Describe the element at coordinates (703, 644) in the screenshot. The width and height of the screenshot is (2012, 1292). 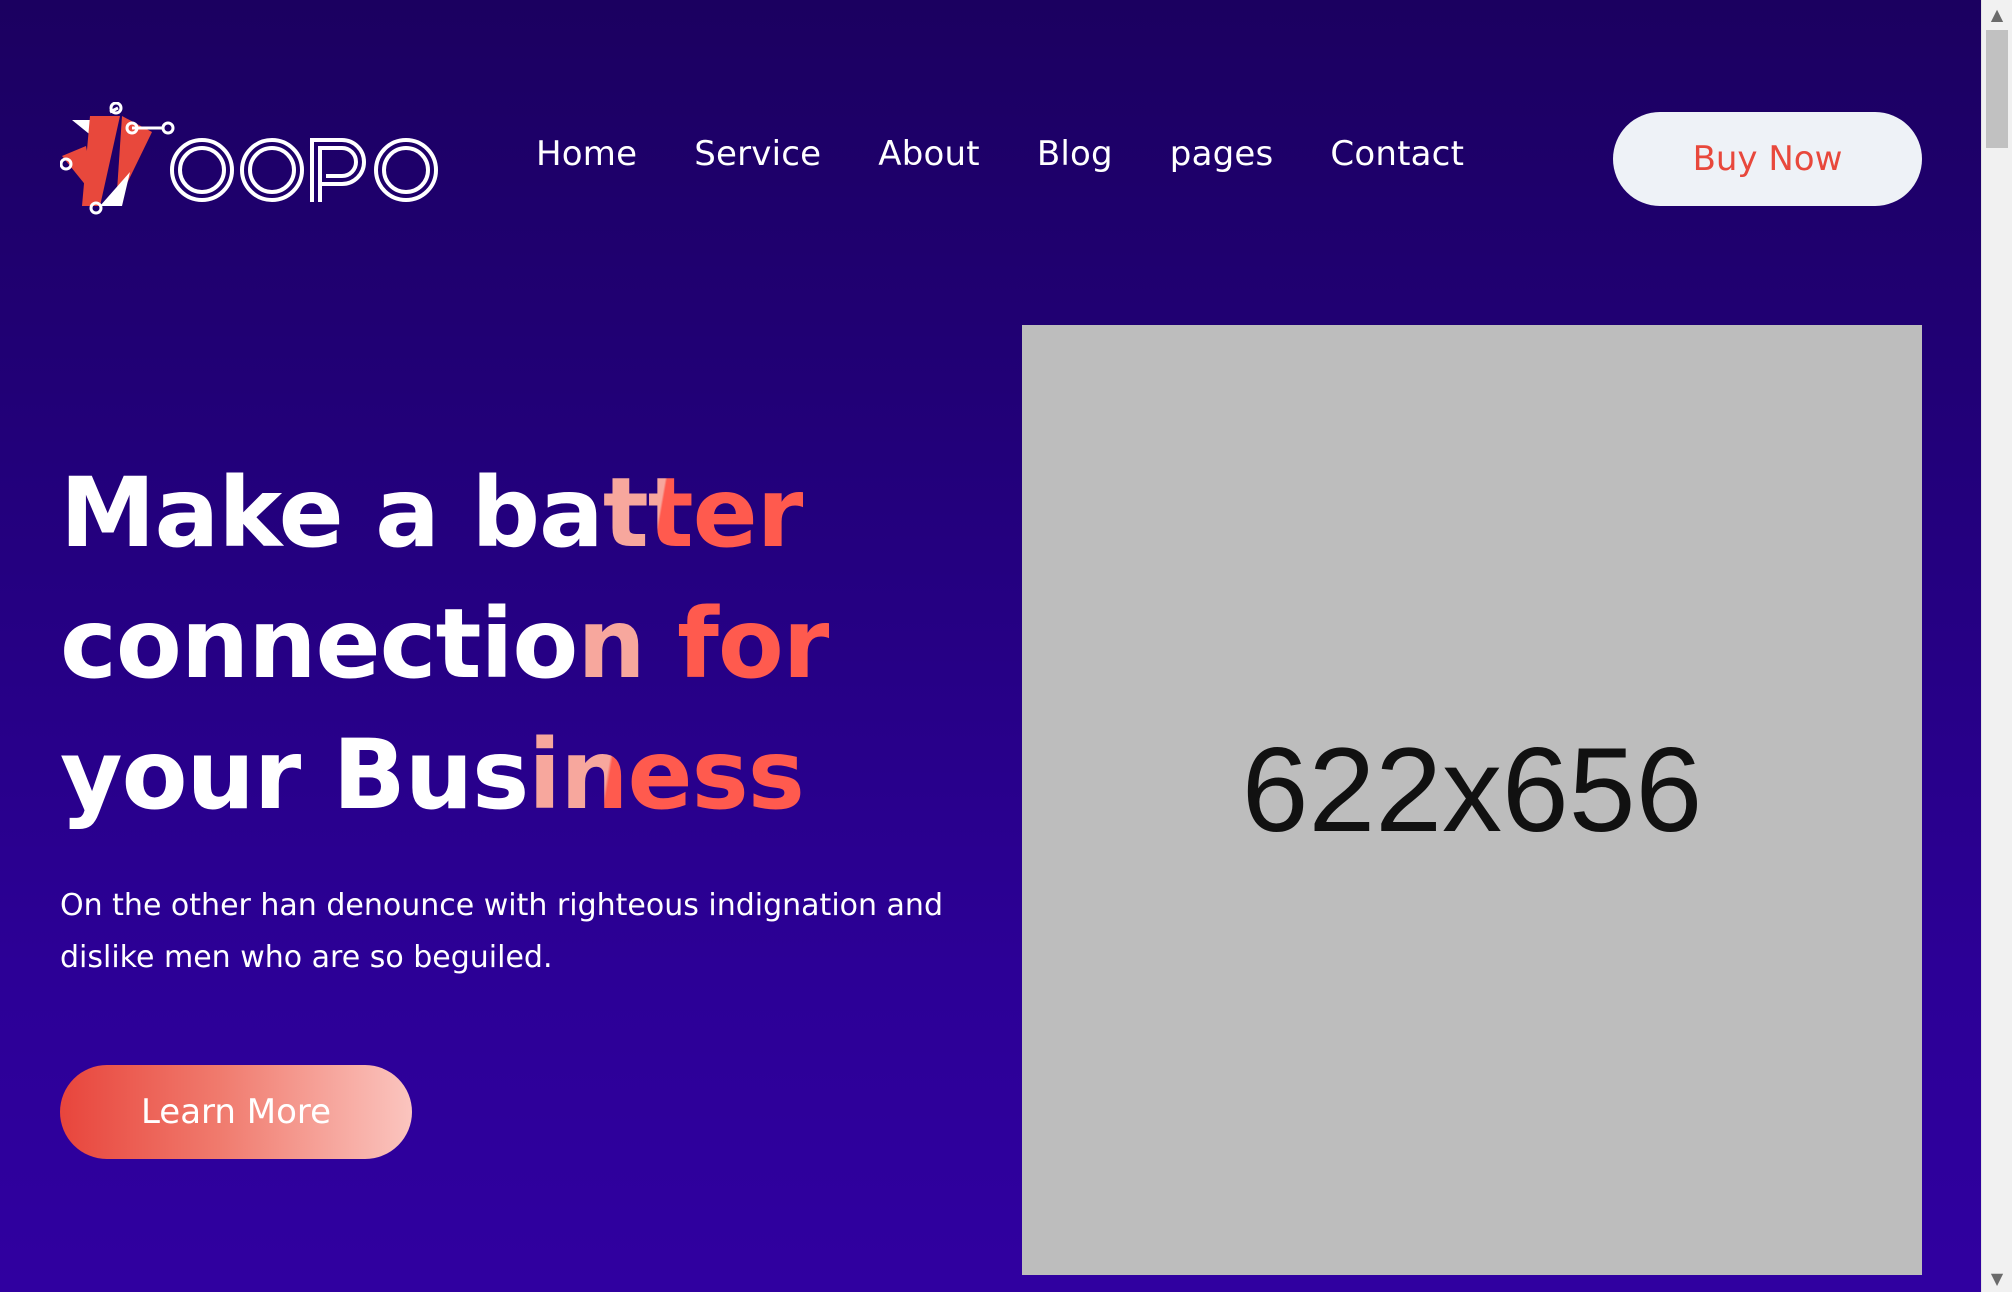
I see `hero-title-line-2-accent: n for` at that location.